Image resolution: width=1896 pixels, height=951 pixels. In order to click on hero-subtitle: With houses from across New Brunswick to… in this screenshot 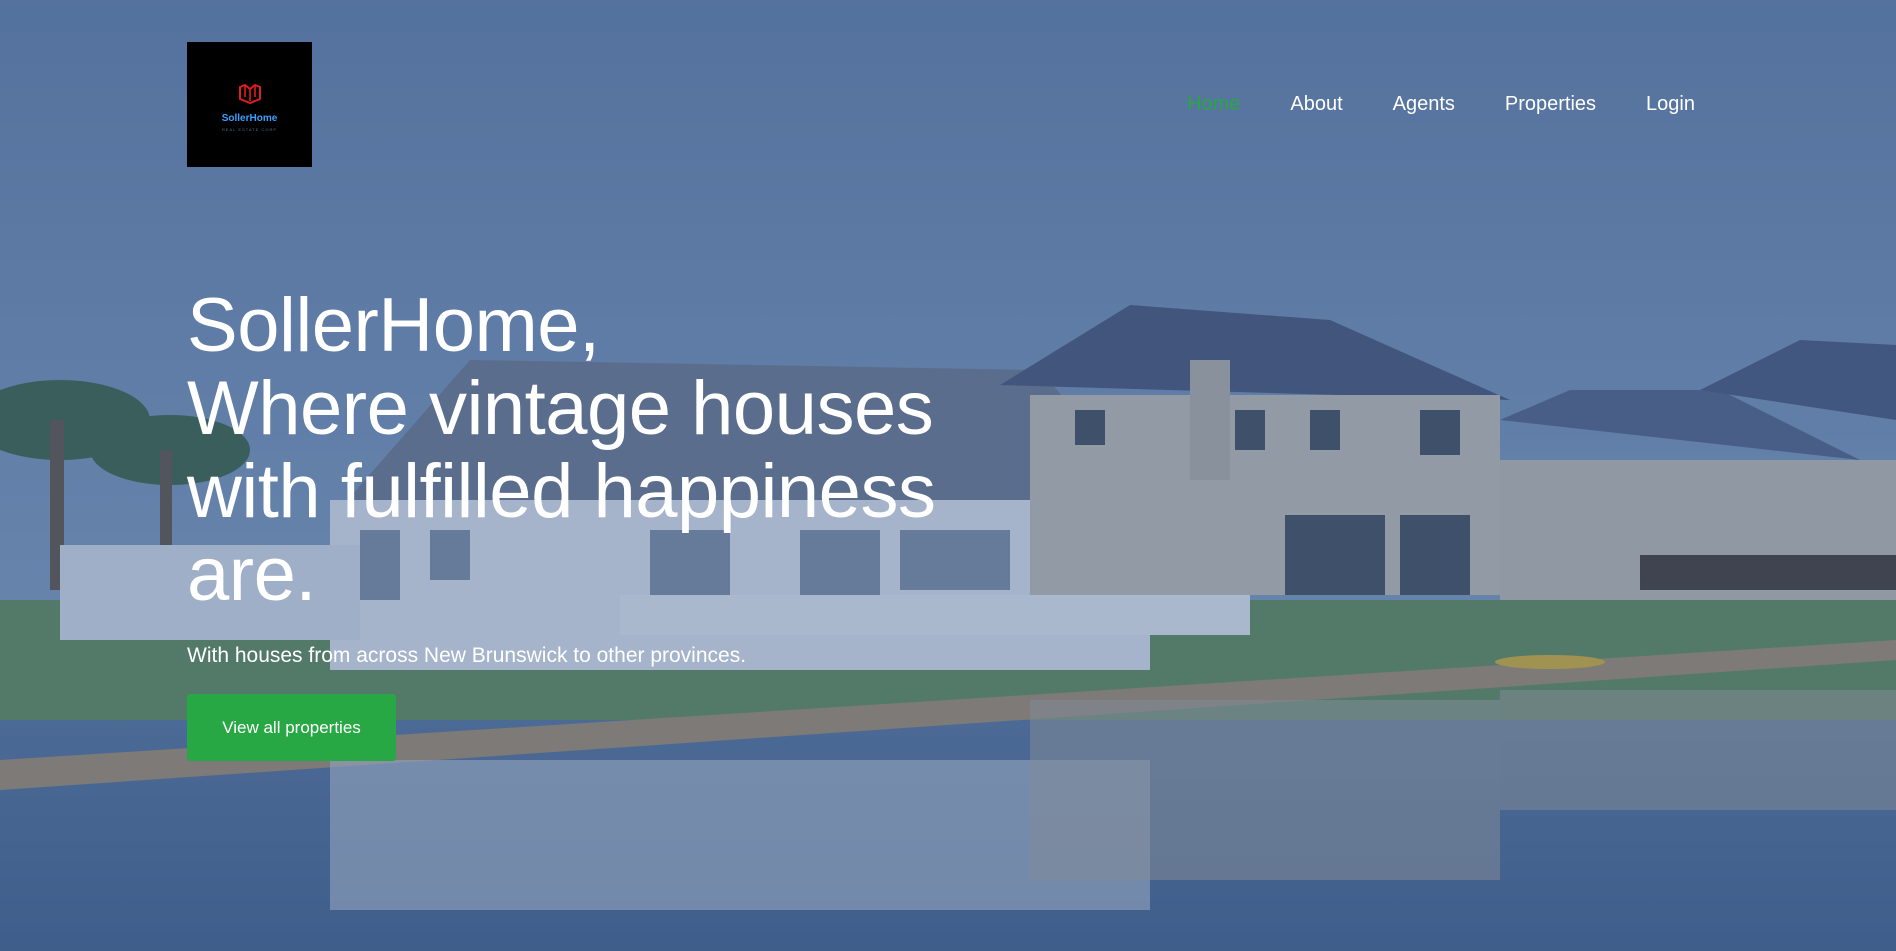, I will do `click(467, 655)`.